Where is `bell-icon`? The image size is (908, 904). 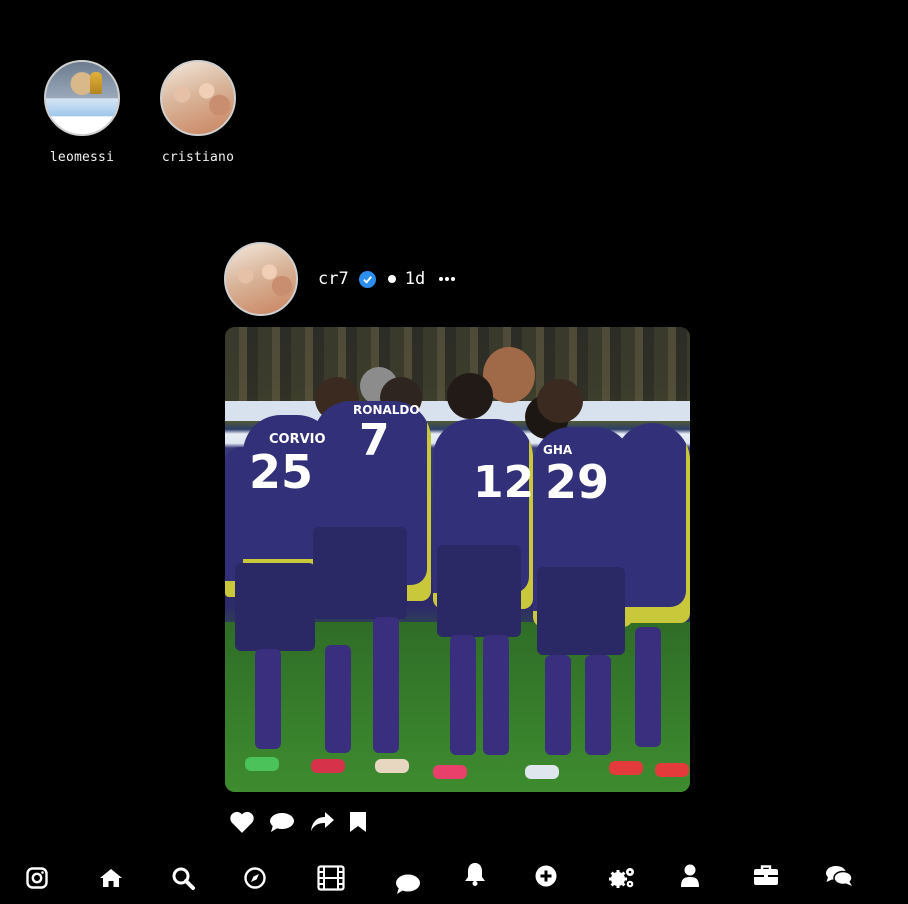
bell-icon is located at coordinates (475, 874).